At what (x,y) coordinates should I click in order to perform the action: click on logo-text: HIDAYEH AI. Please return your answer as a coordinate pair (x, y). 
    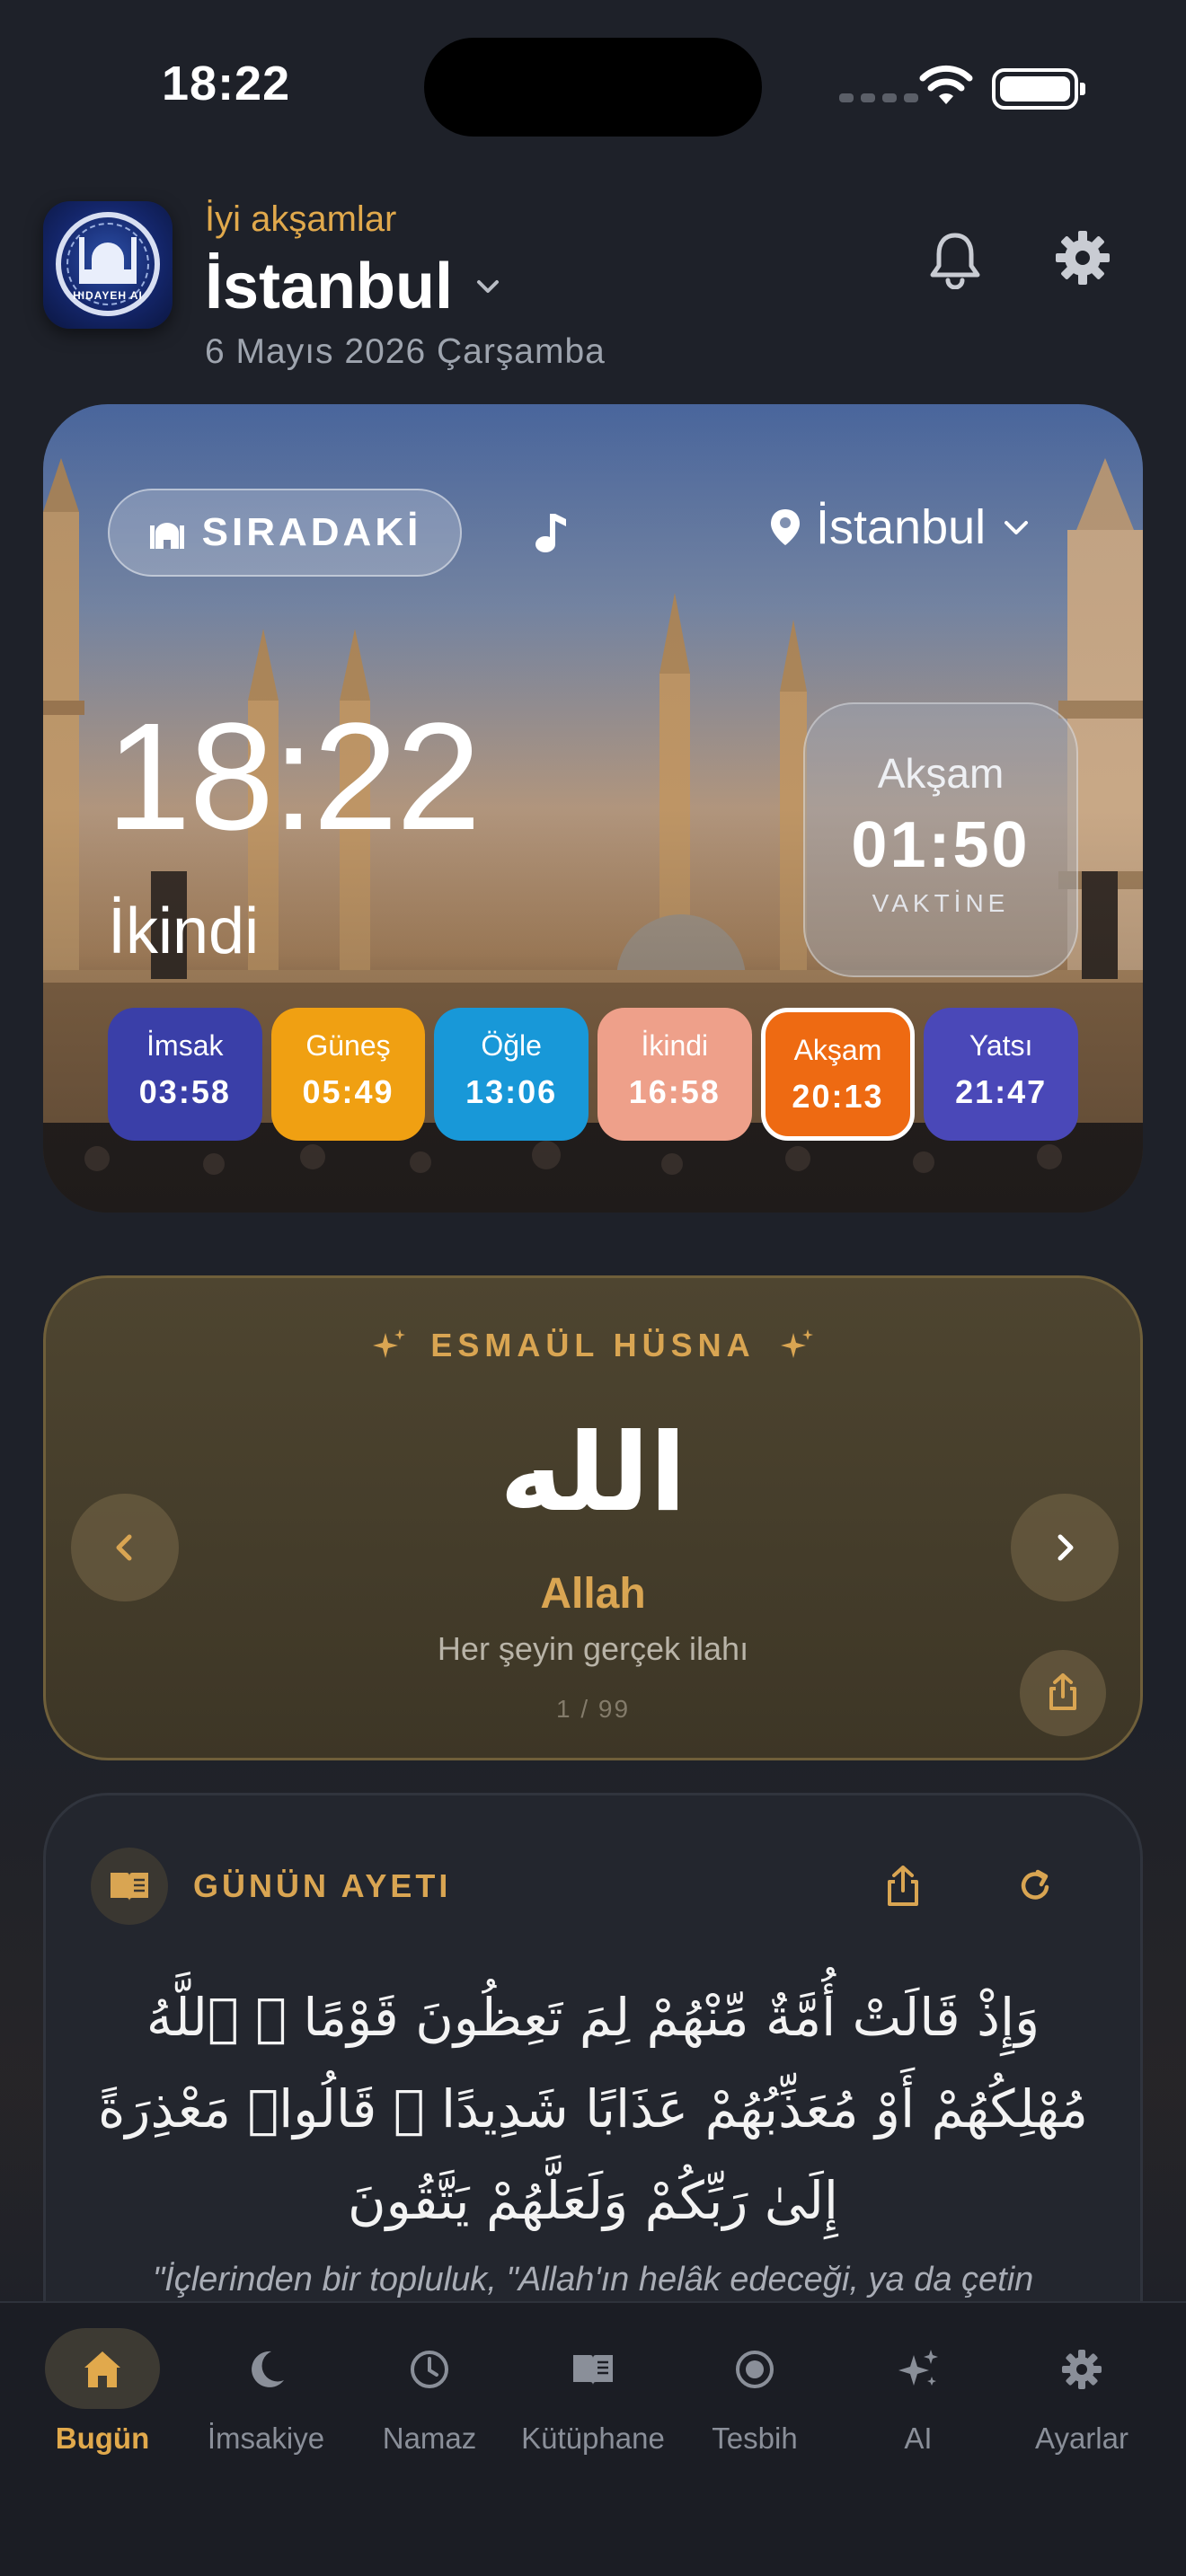
    Looking at the image, I should click on (108, 295).